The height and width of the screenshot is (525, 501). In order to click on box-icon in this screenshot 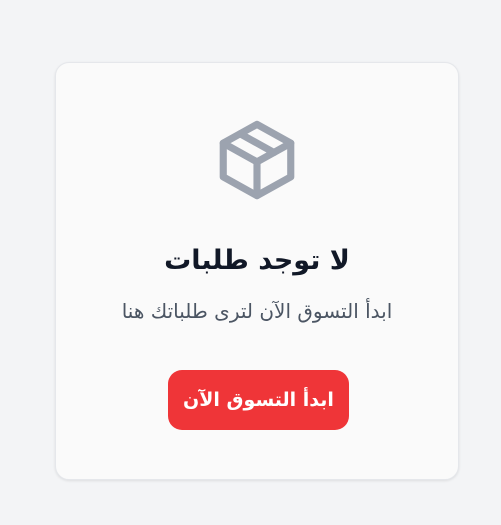, I will do `click(257, 160)`.